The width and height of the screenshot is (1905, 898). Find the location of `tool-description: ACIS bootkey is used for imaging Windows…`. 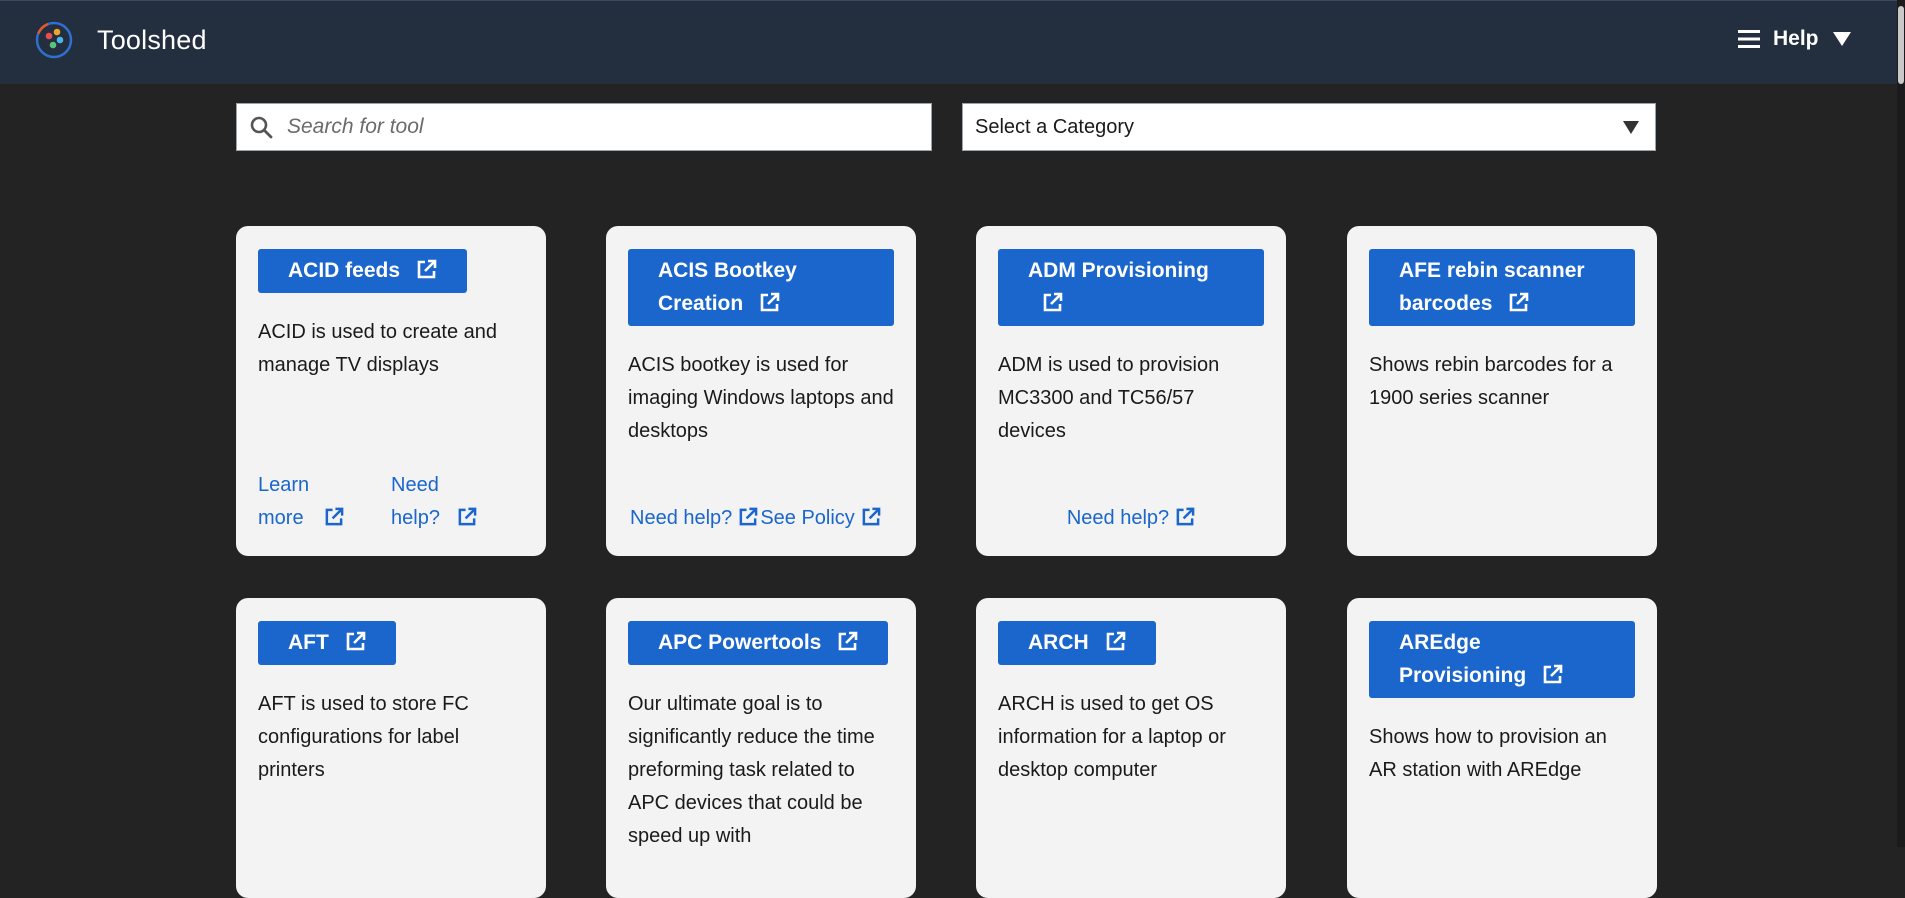

tool-description: ACIS bootkey is used for imaging Windows… is located at coordinates (761, 398).